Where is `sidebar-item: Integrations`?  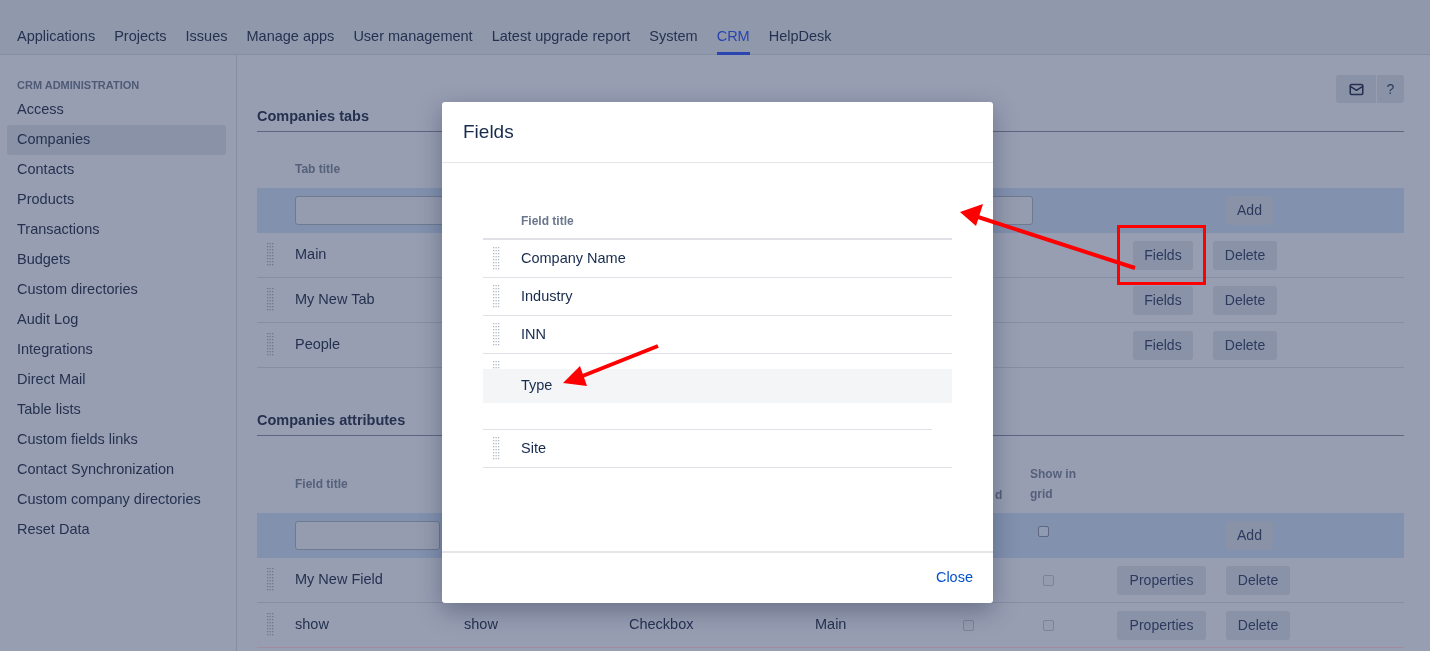 sidebar-item: Integrations is located at coordinates (116, 350).